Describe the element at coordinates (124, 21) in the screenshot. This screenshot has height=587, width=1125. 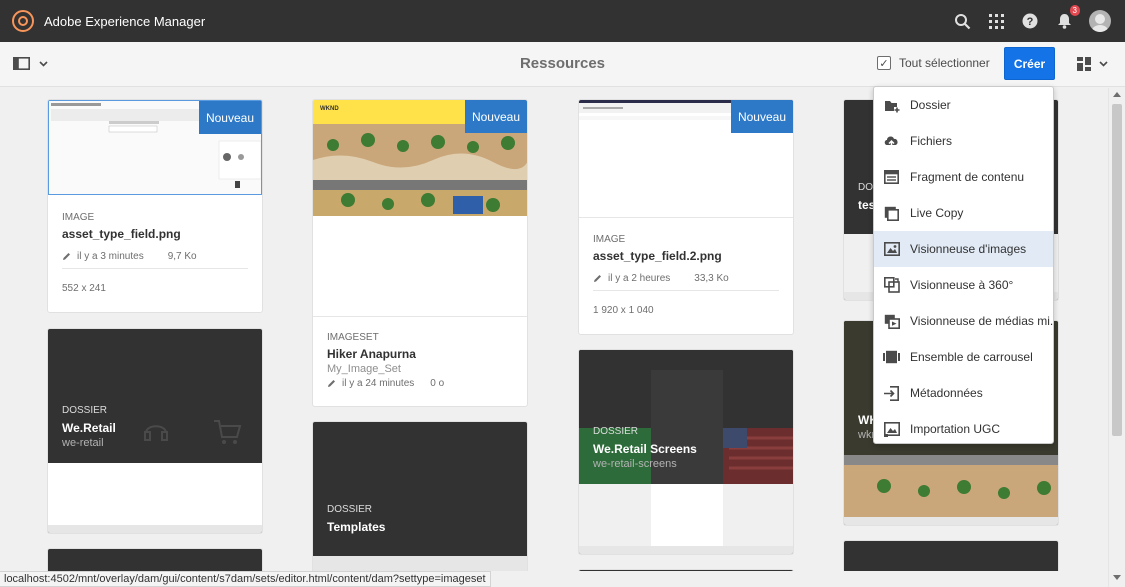
I see `app-title: Adobe Experience Manager` at that location.